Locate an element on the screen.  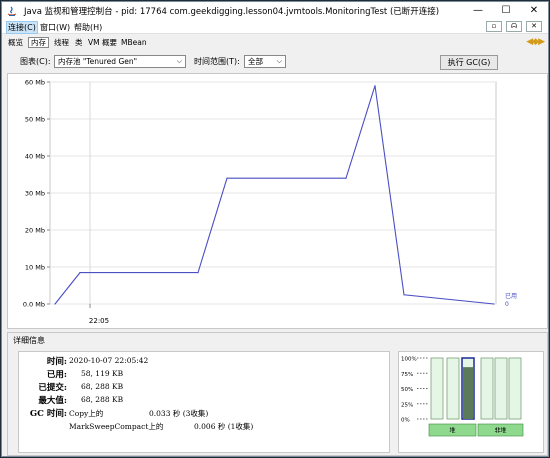
gc-time-label: GC 时间: is located at coordinates (48, 414).